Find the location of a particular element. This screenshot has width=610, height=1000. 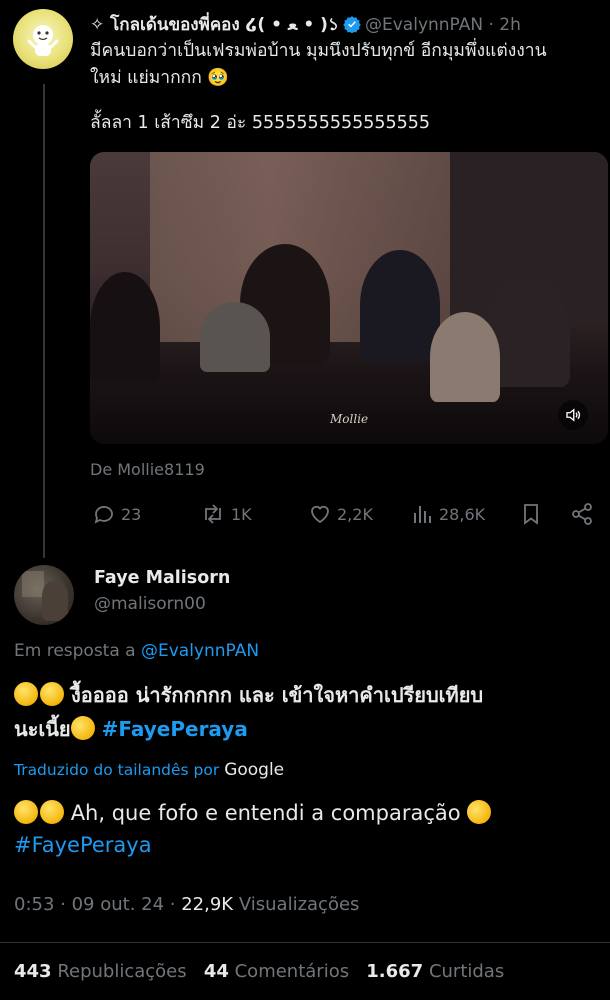

replying-to: Em resposta a @EvalynnPAN is located at coordinates (136, 651).